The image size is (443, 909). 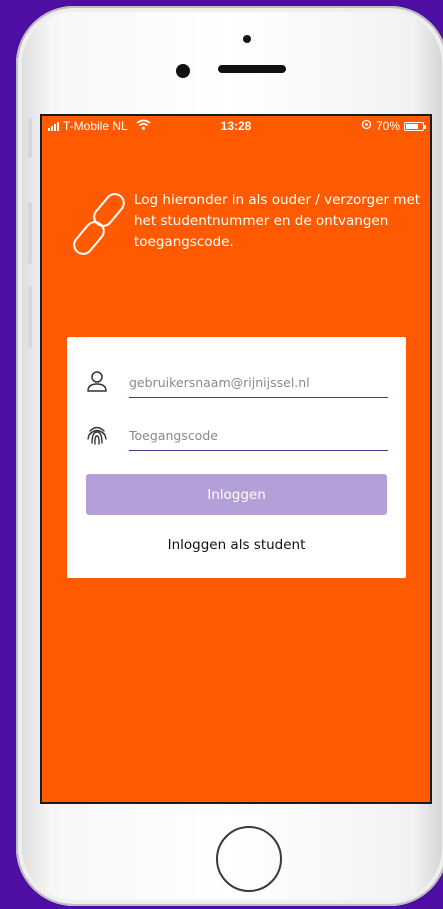 I want to click on front-camera, so click(x=183, y=71).